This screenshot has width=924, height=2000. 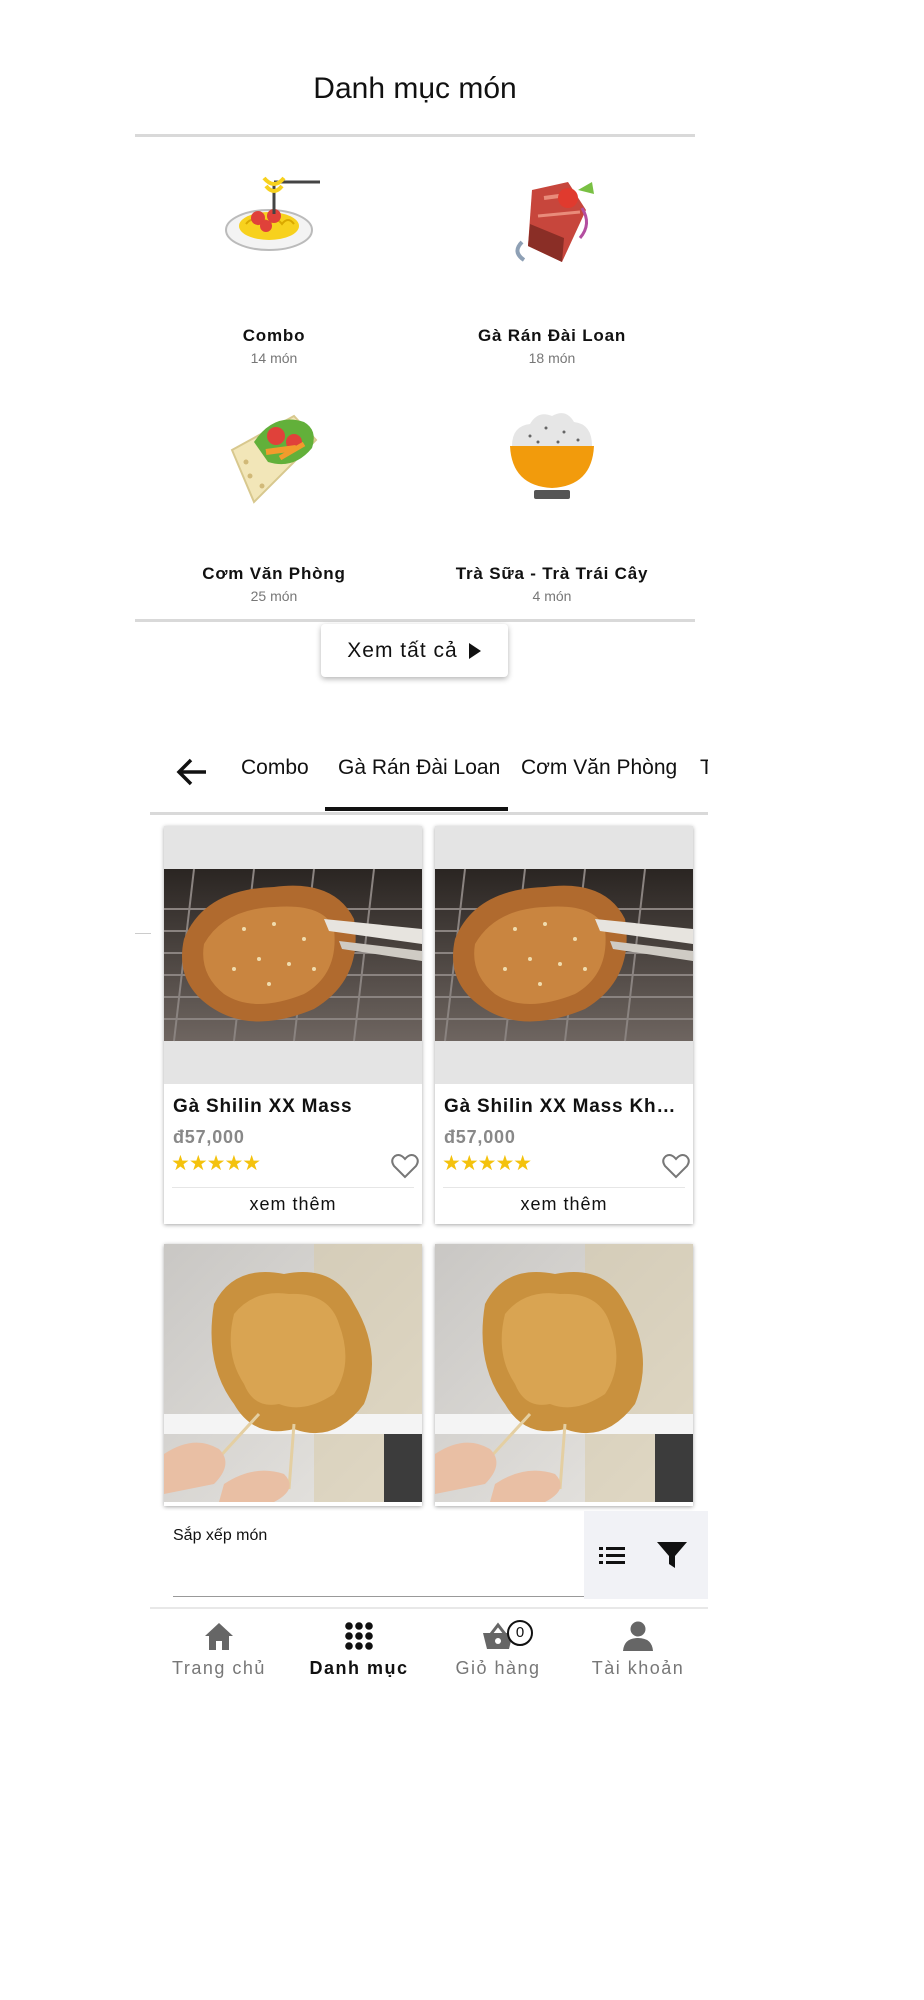 What do you see at coordinates (646, 1555) in the screenshot?
I see `sort-actions` at bounding box center [646, 1555].